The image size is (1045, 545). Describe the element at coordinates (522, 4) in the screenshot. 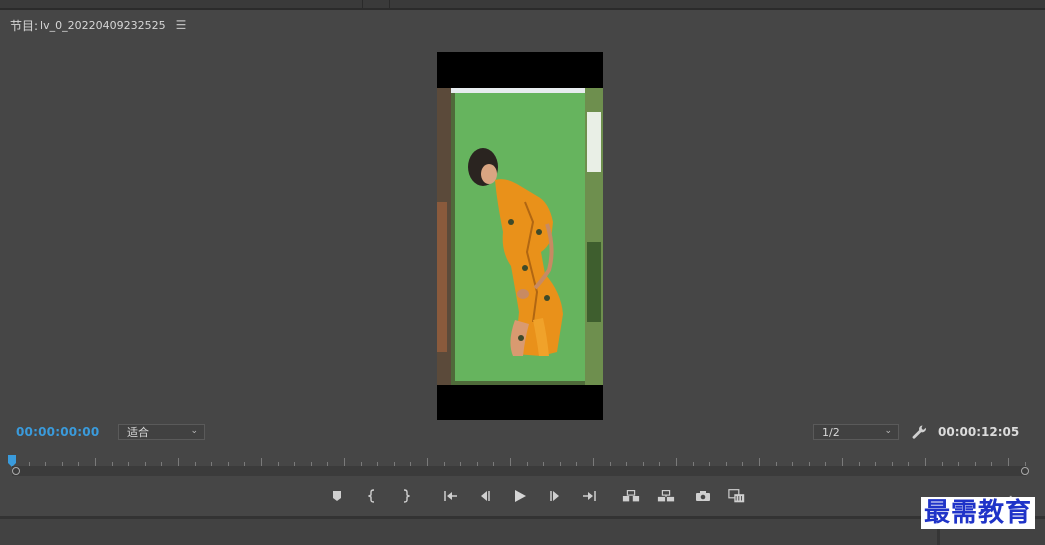

I see `top-panel-strip` at that location.